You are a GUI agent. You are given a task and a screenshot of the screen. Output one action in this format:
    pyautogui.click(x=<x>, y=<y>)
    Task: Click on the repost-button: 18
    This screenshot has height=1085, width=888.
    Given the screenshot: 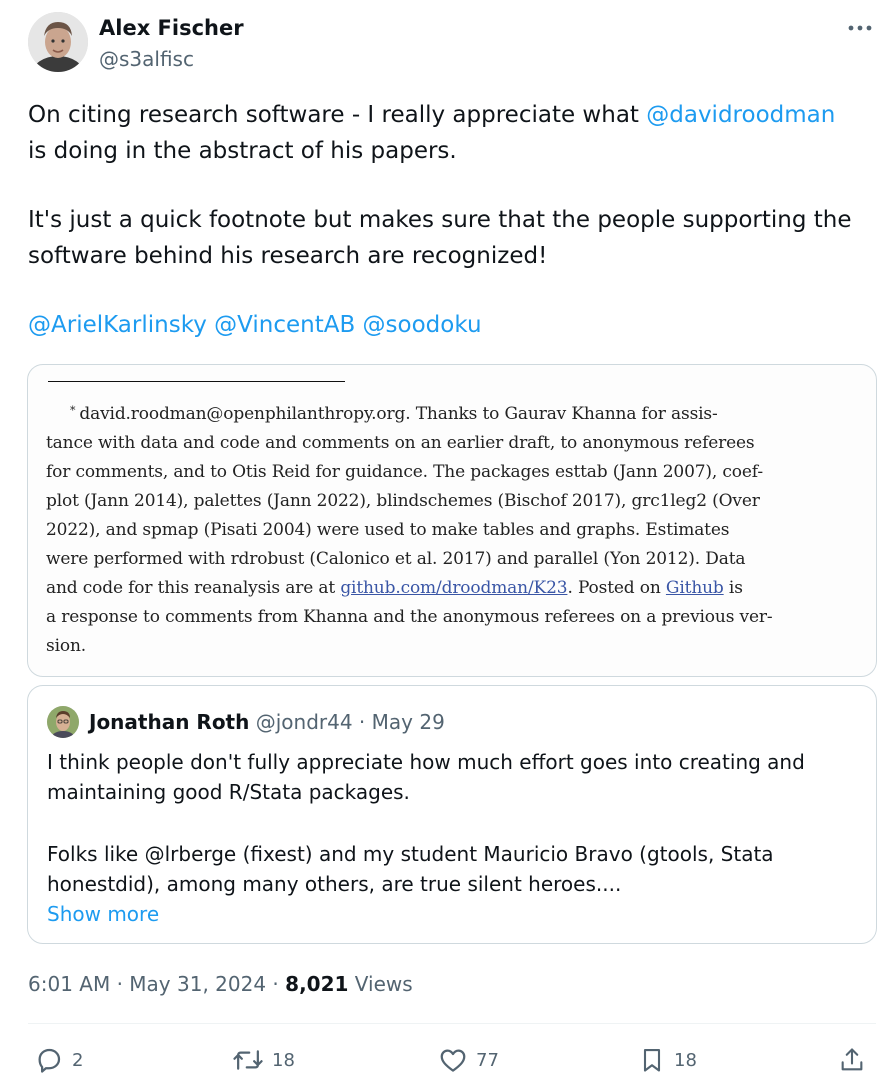 What is the action you would take?
    pyautogui.click(x=263, y=1060)
    